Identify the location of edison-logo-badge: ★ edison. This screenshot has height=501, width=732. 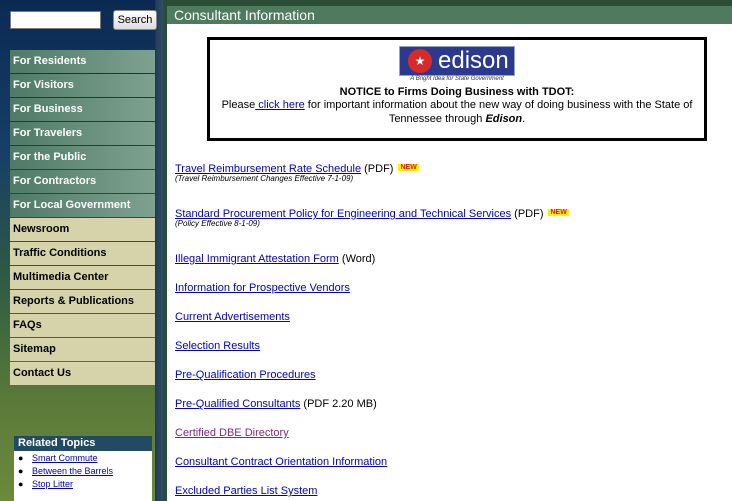
(457, 61).